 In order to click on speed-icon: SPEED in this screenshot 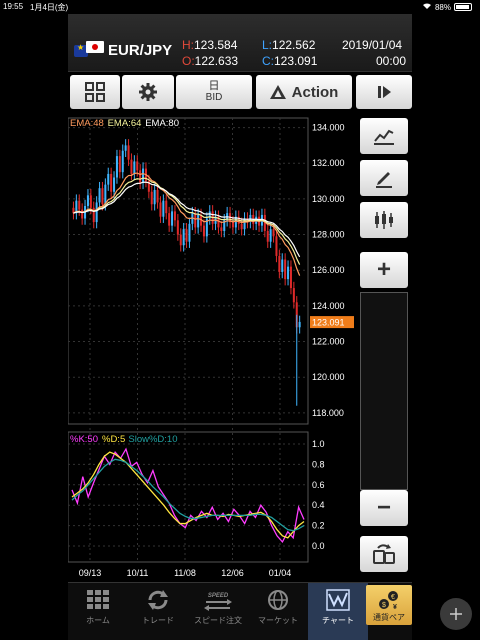, I will do `click(218, 602)`.